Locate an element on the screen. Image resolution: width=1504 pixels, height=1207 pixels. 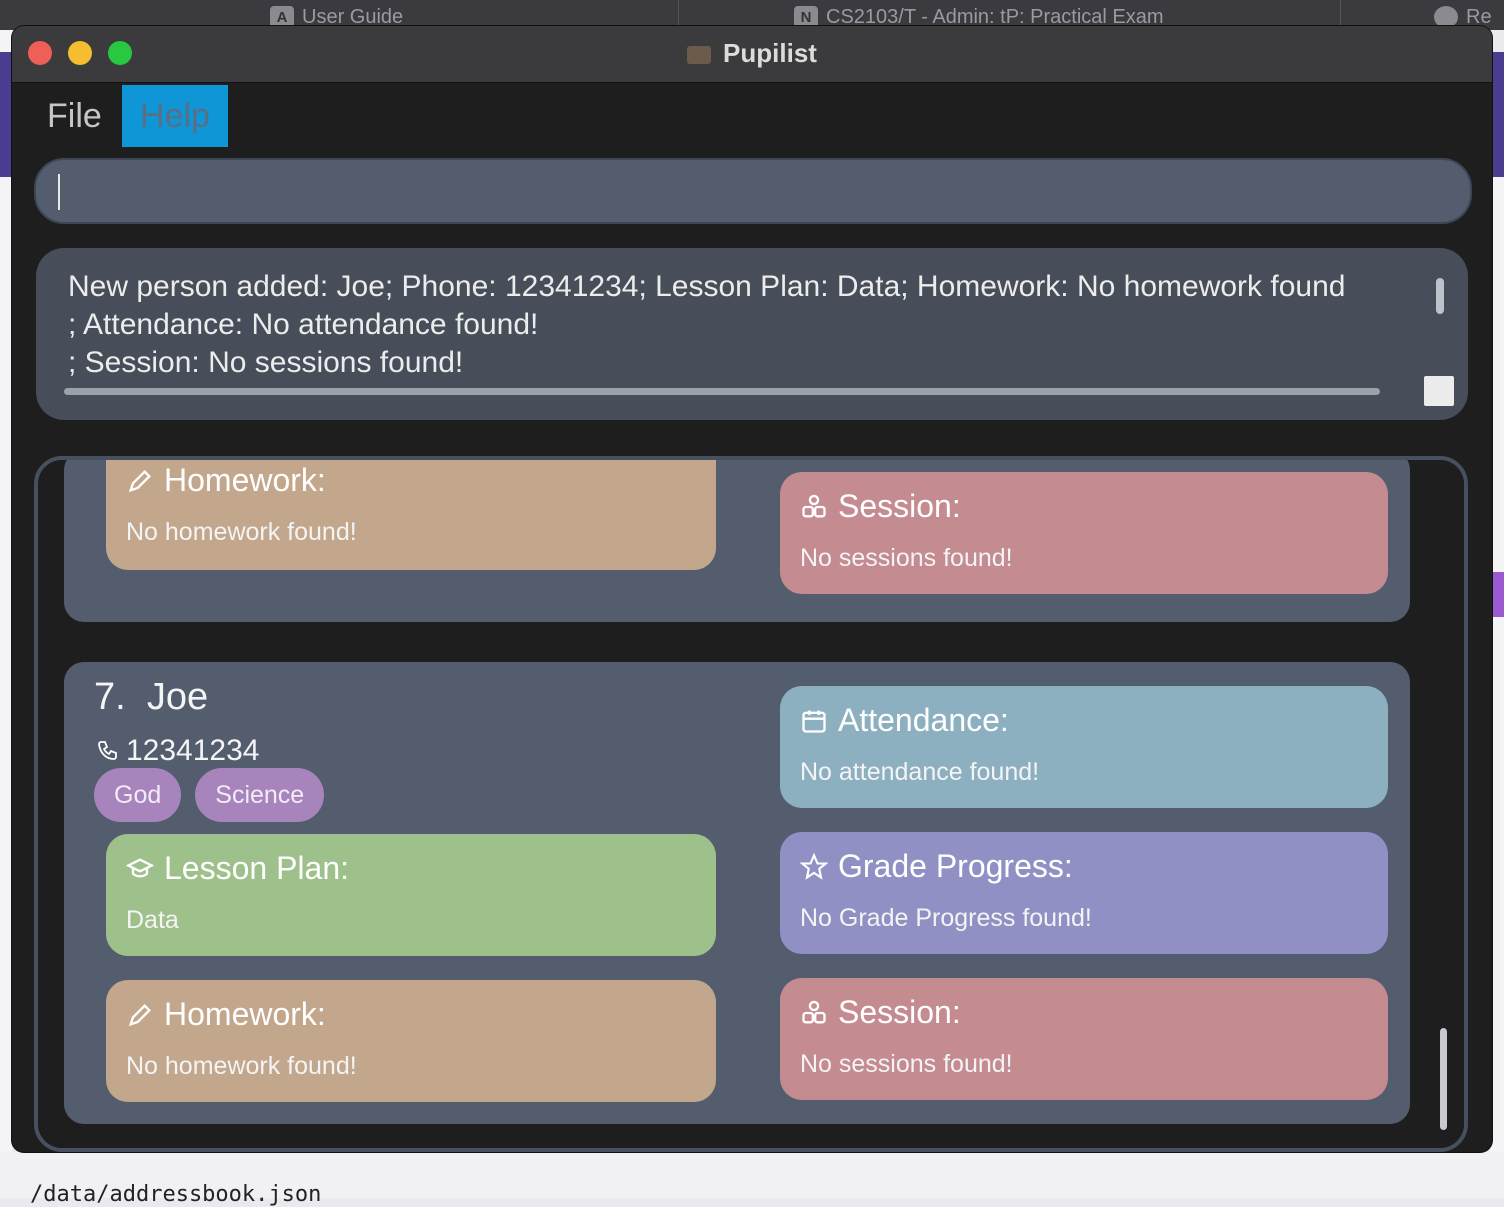
lesson-plan-header: Lesson Plan: is located at coordinates (237, 868).